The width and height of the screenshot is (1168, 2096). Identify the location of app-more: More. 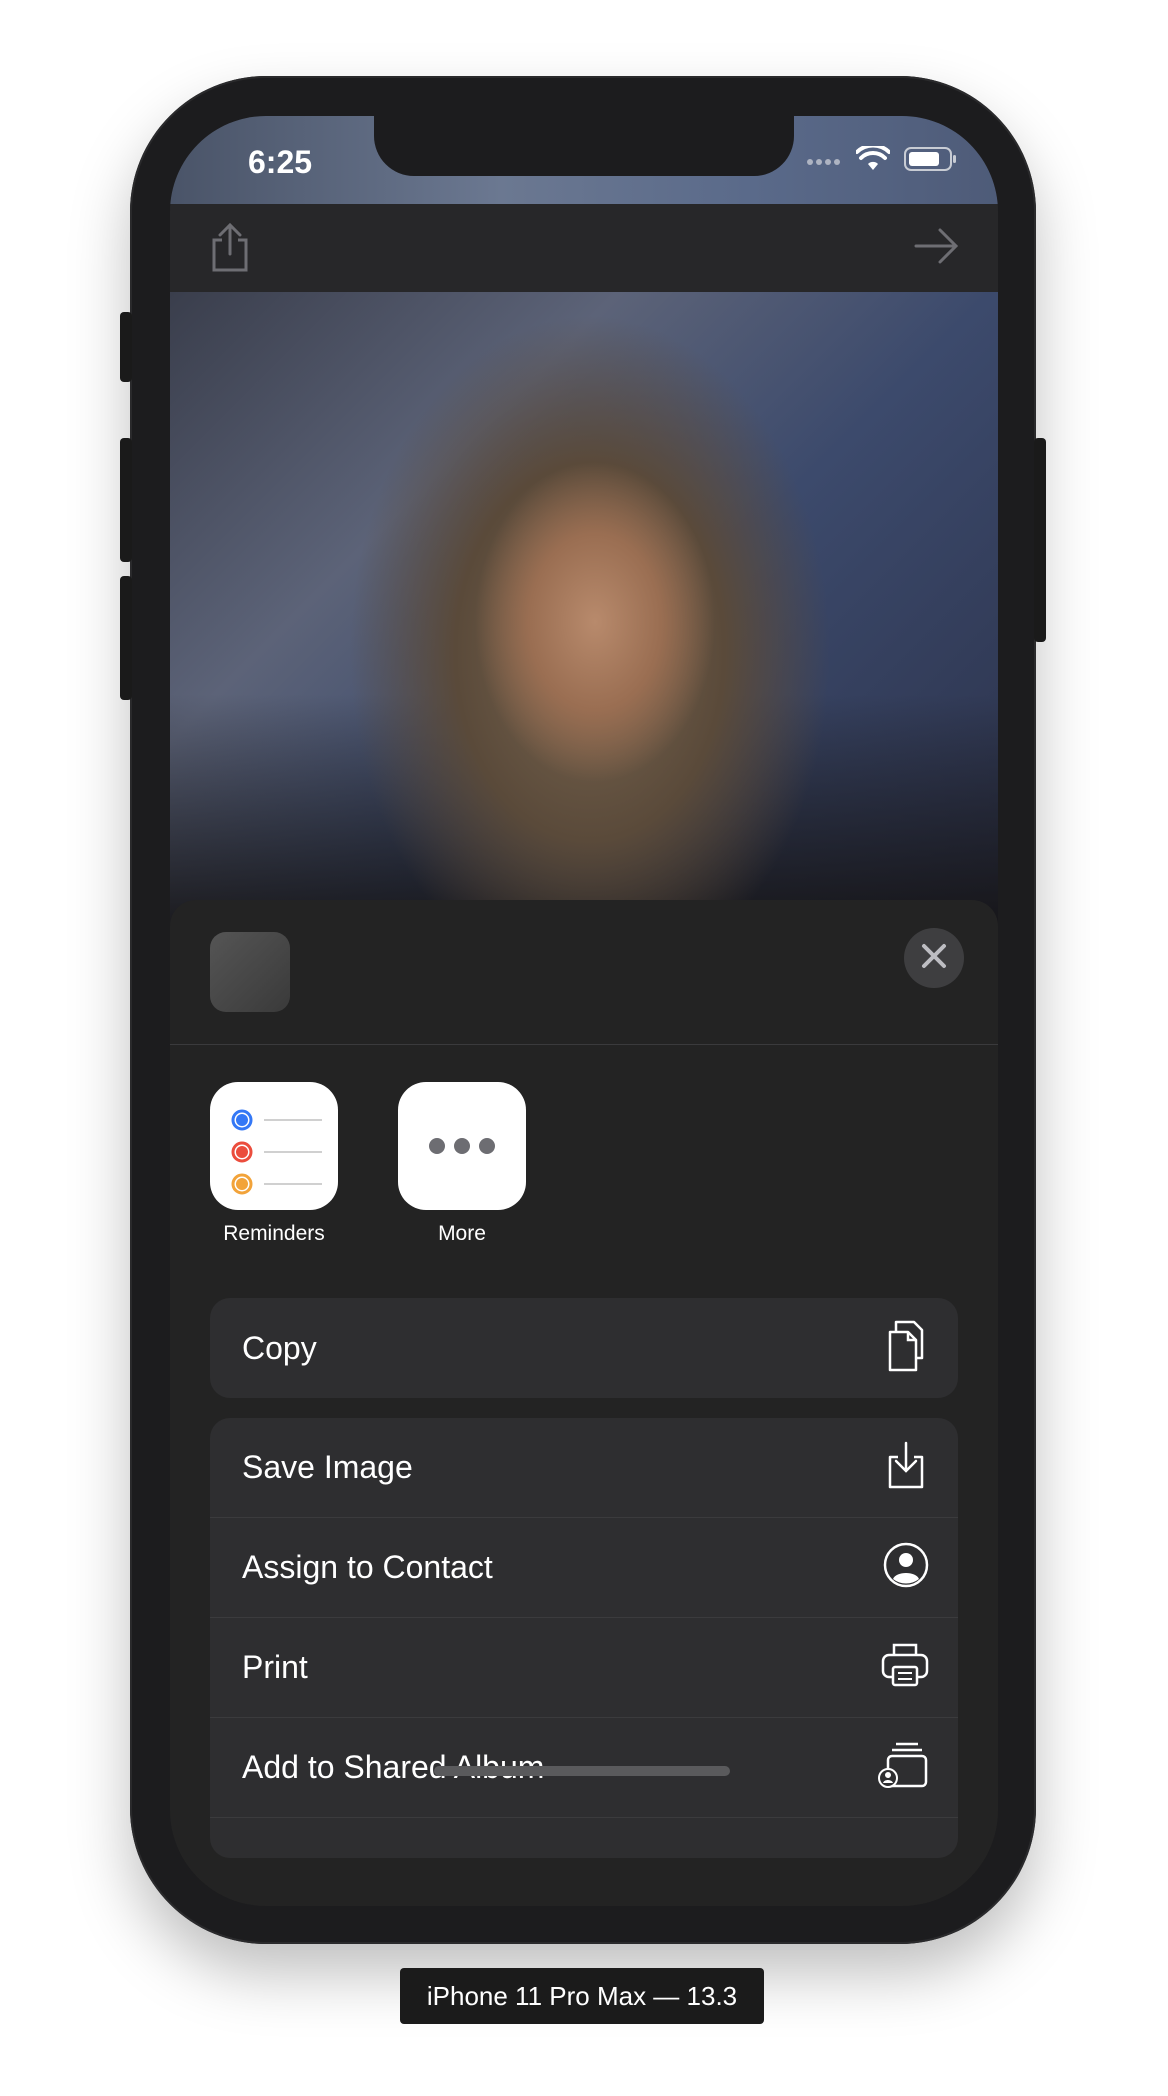
(462, 1164).